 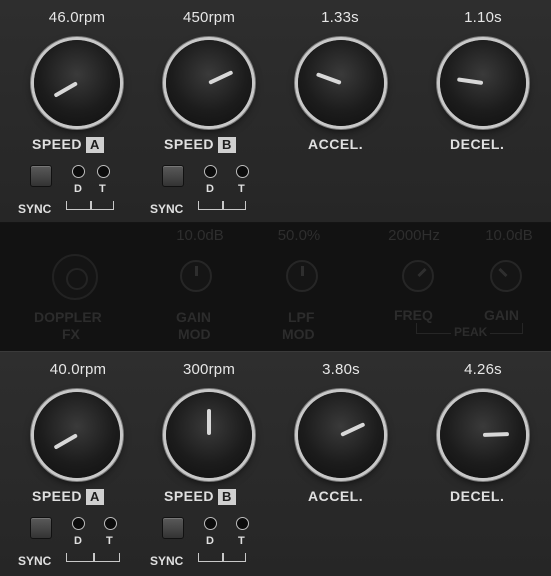 What do you see at coordinates (77, 17) in the screenshot?
I see `speed-a-value: 46.0rpm` at bounding box center [77, 17].